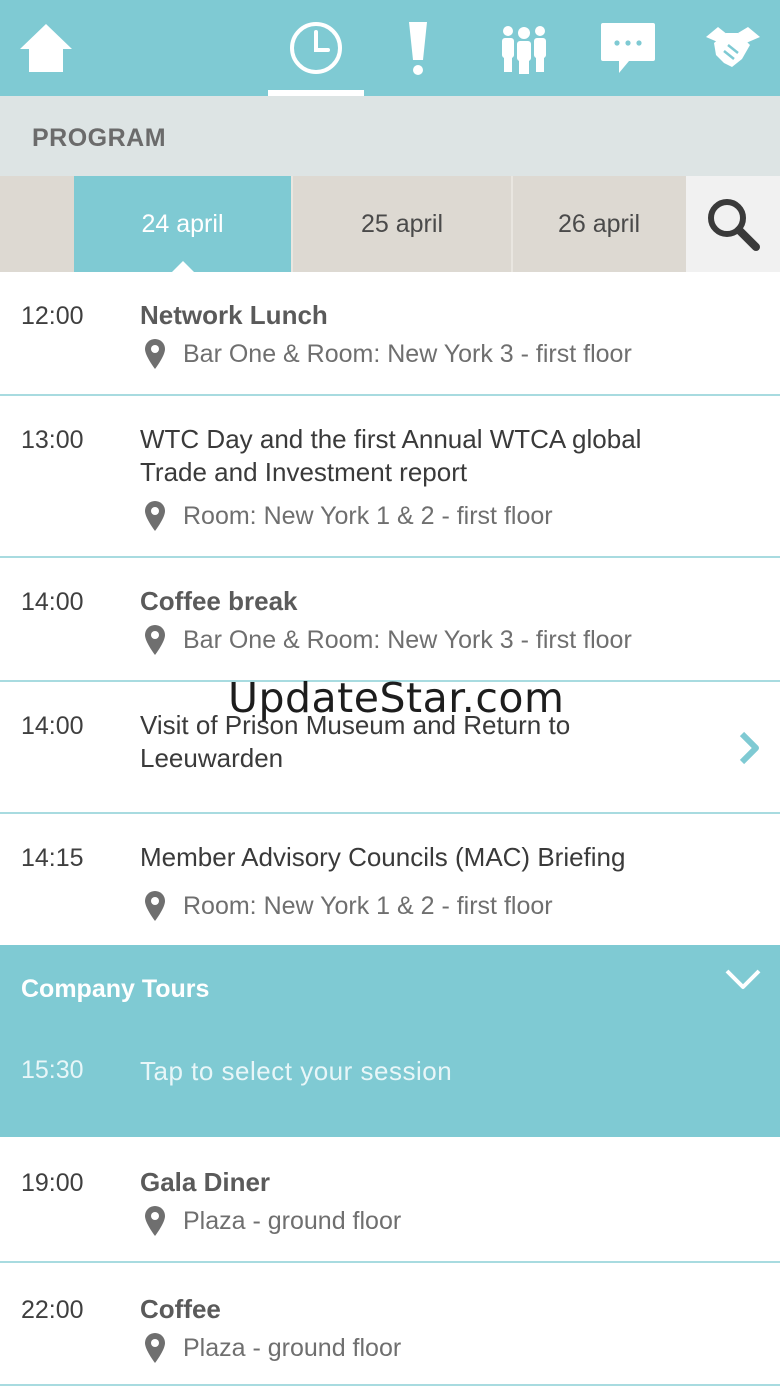 The image size is (780, 1386). What do you see at coordinates (115, 989) in the screenshot?
I see `group-title: Company Tours` at bounding box center [115, 989].